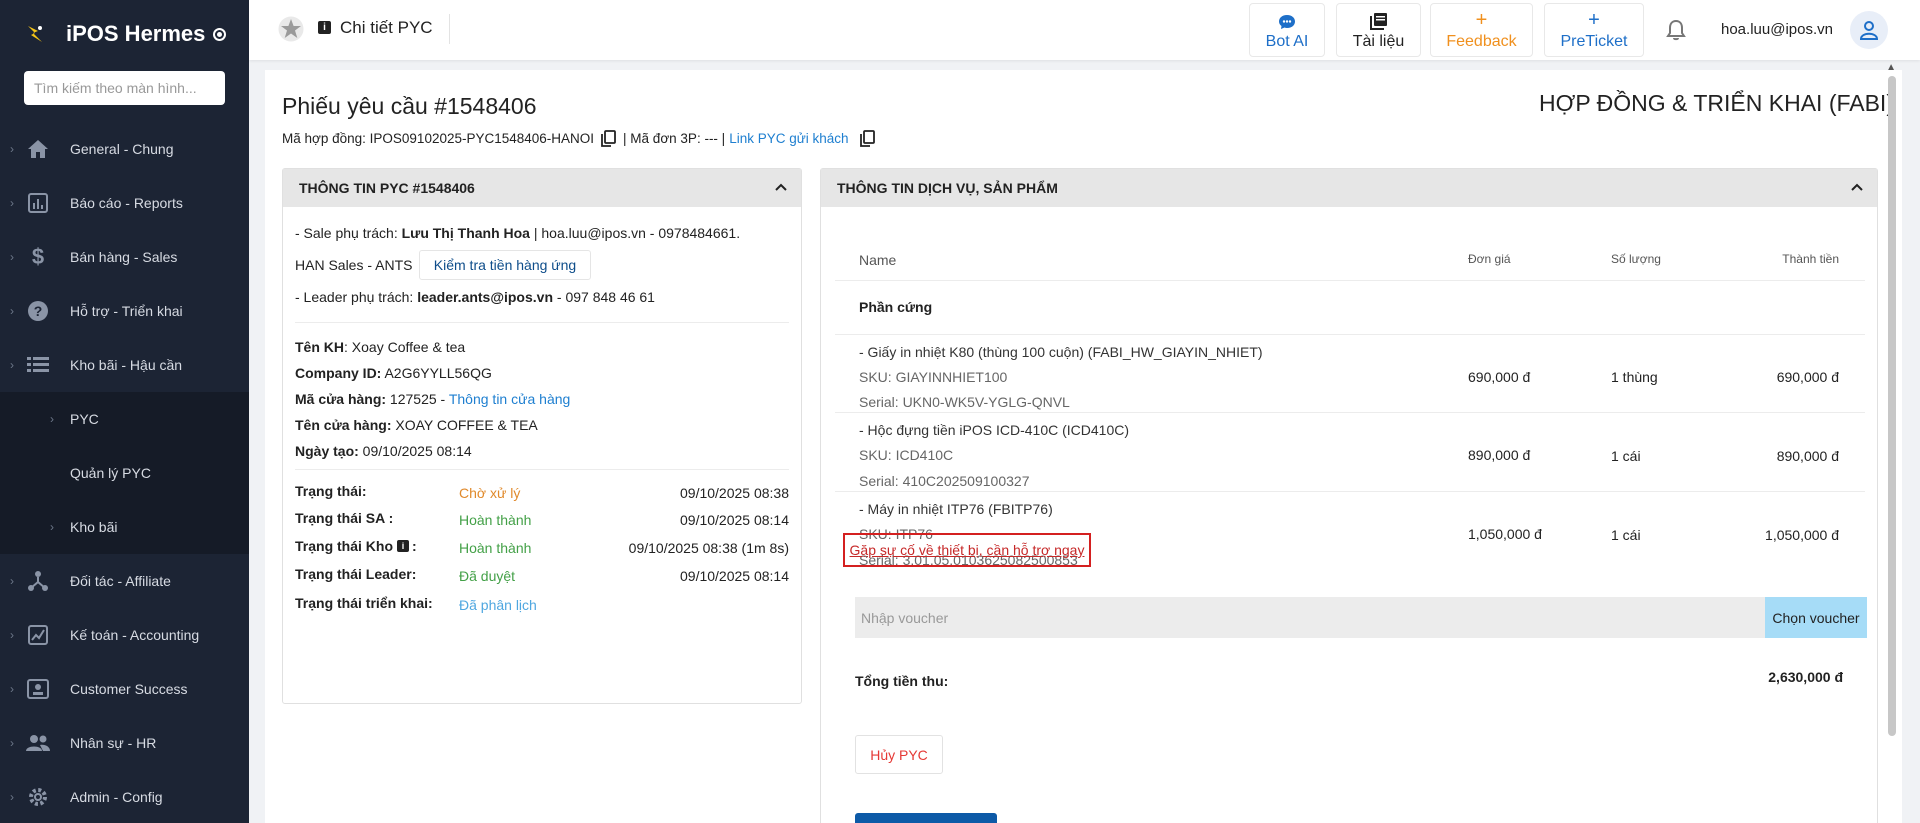 This screenshot has width=1920, height=823. What do you see at coordinates (414, 546) in the screenshot?
I see `status-label-suffix: :` at bounding box center [414, 546].